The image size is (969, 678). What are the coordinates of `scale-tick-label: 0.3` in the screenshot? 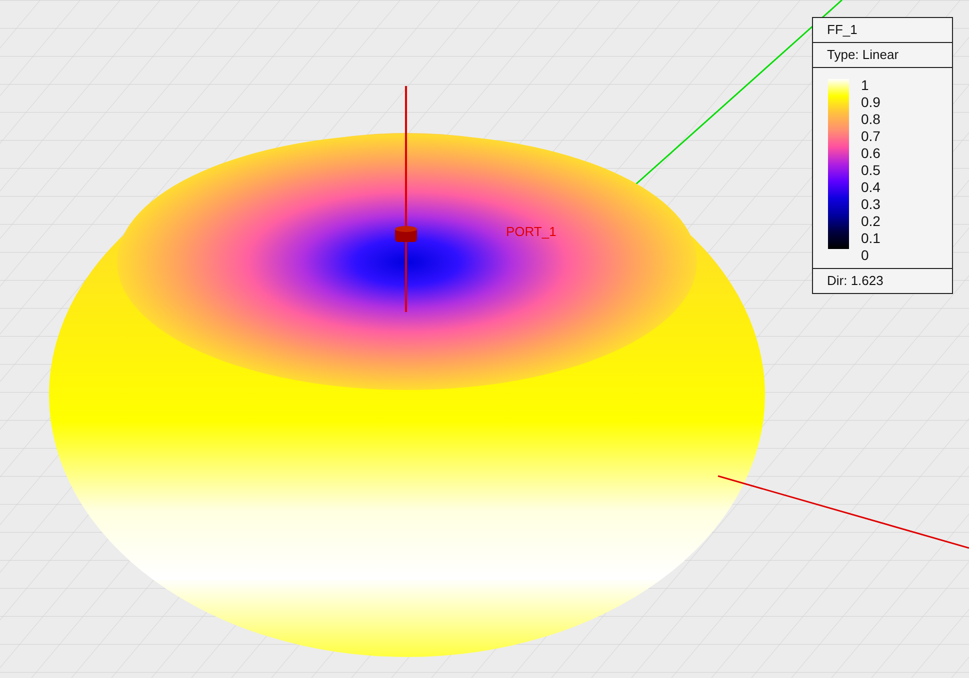 It's located at (870, 204).